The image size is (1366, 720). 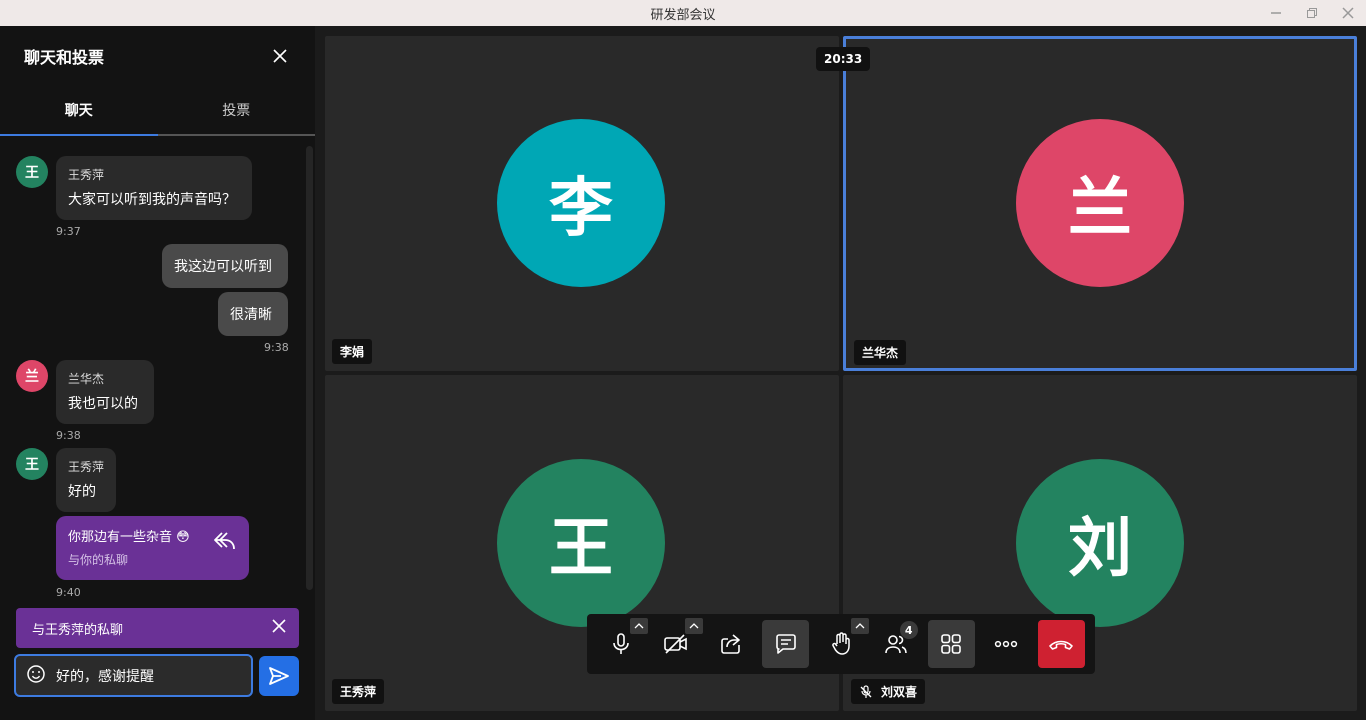 What do you see at coordinates (79, 111) in the screenshot?
I see `tab-chat: 聊天` at bounding box center [79, 111].